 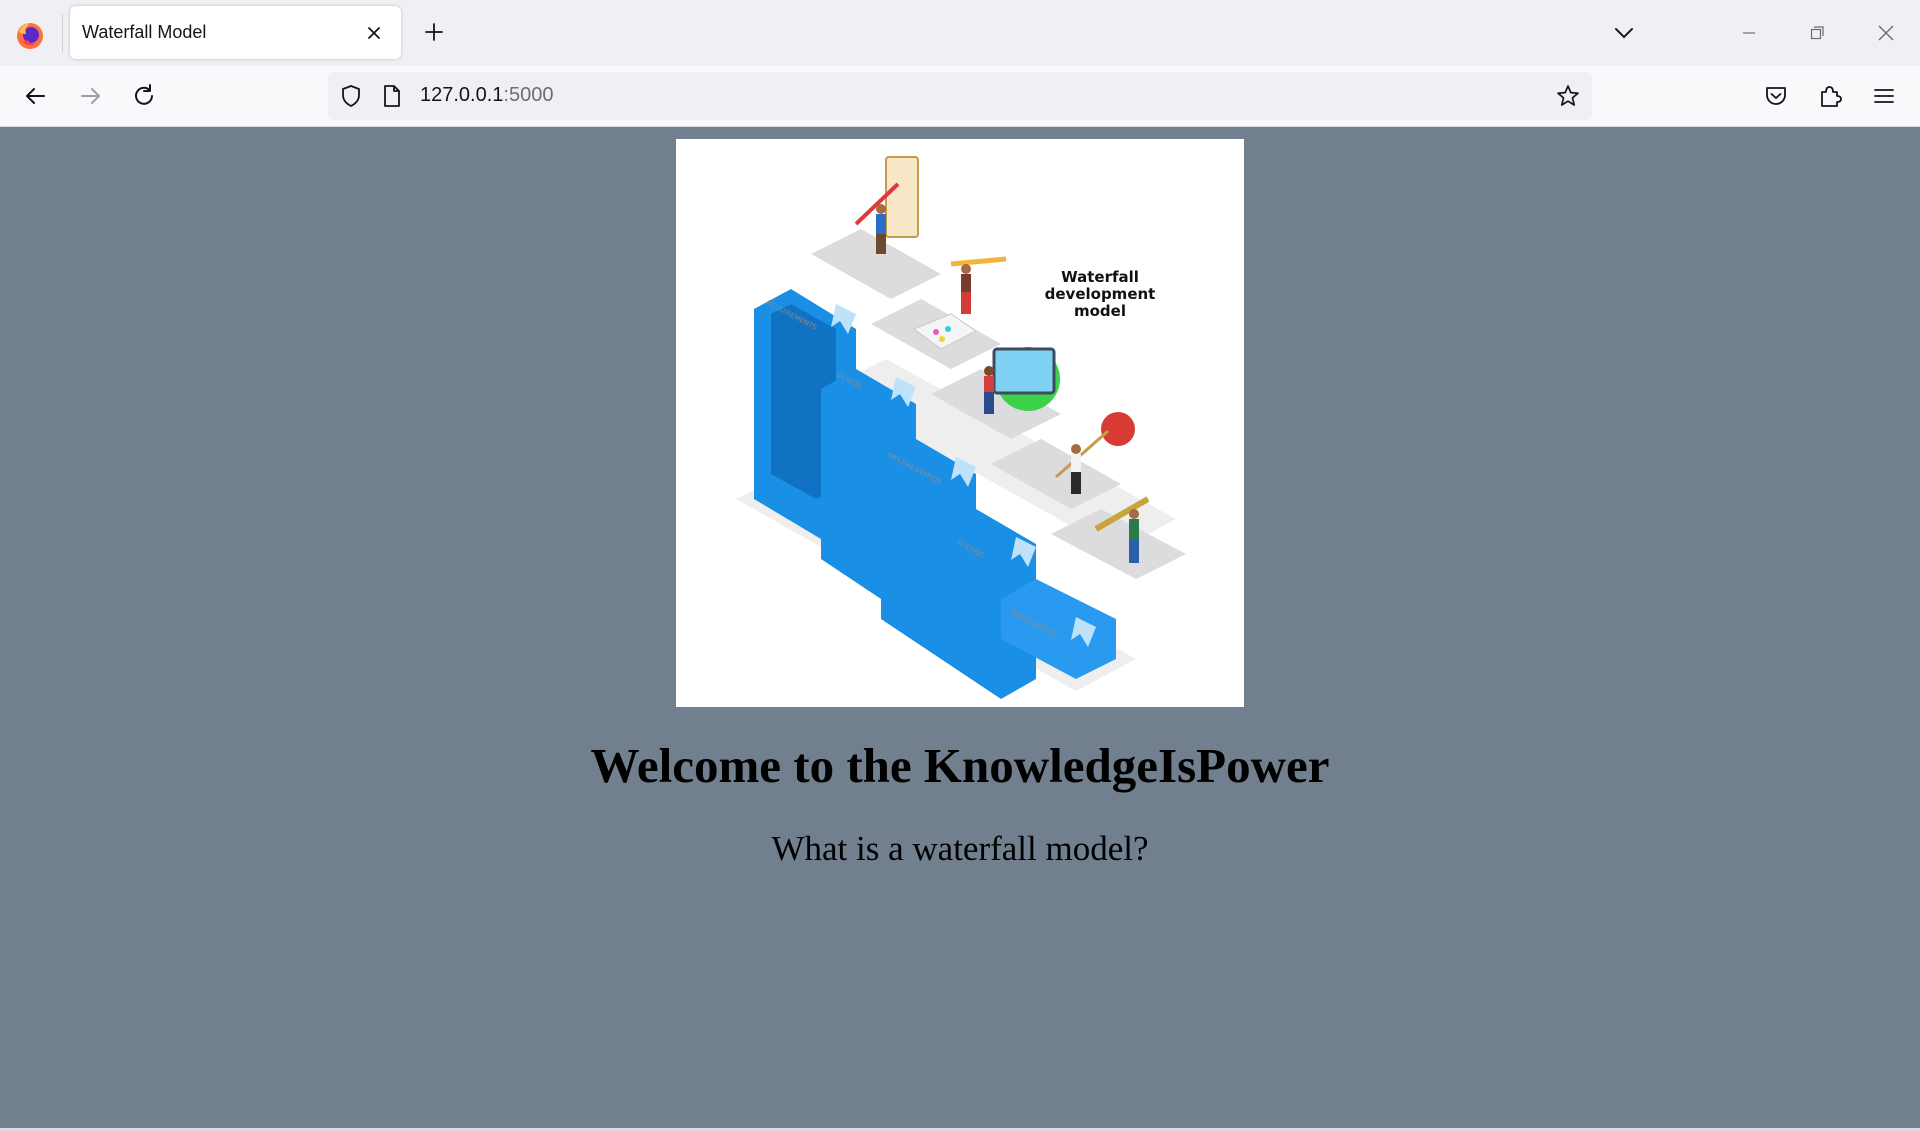 What do you see at coordinates (1100, 277) in the screenshot?
I see `image-caption-line: Waterfall` at bounding box center [1100, 277].